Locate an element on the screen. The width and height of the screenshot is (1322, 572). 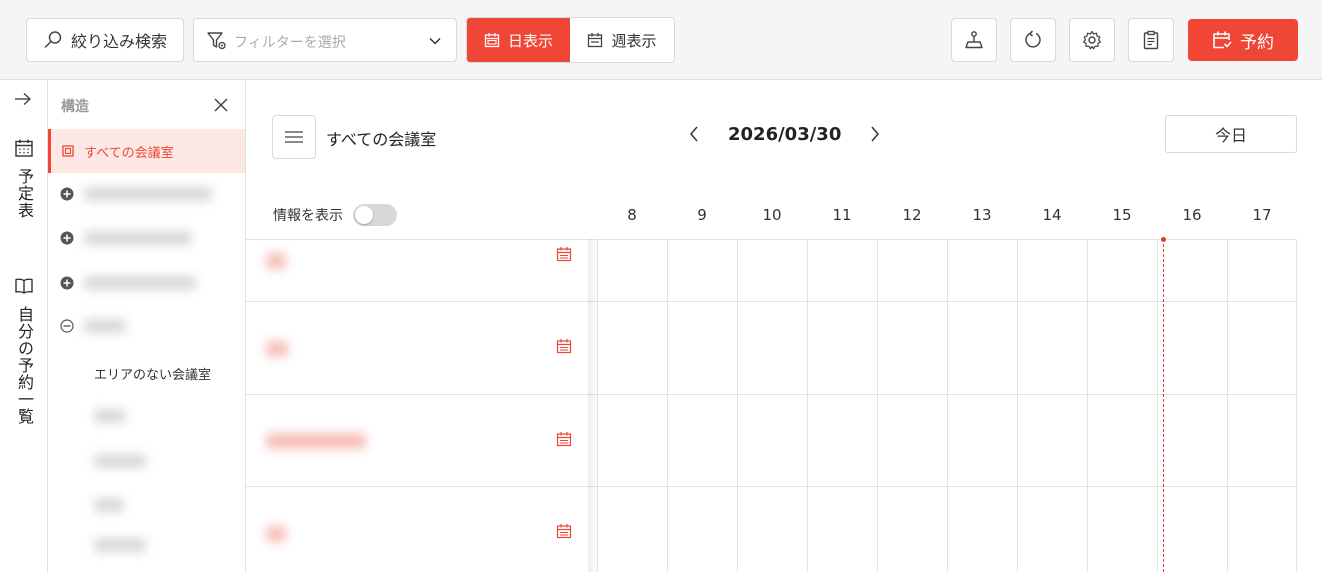
prev-day-button is located at coordinates (694, 134).